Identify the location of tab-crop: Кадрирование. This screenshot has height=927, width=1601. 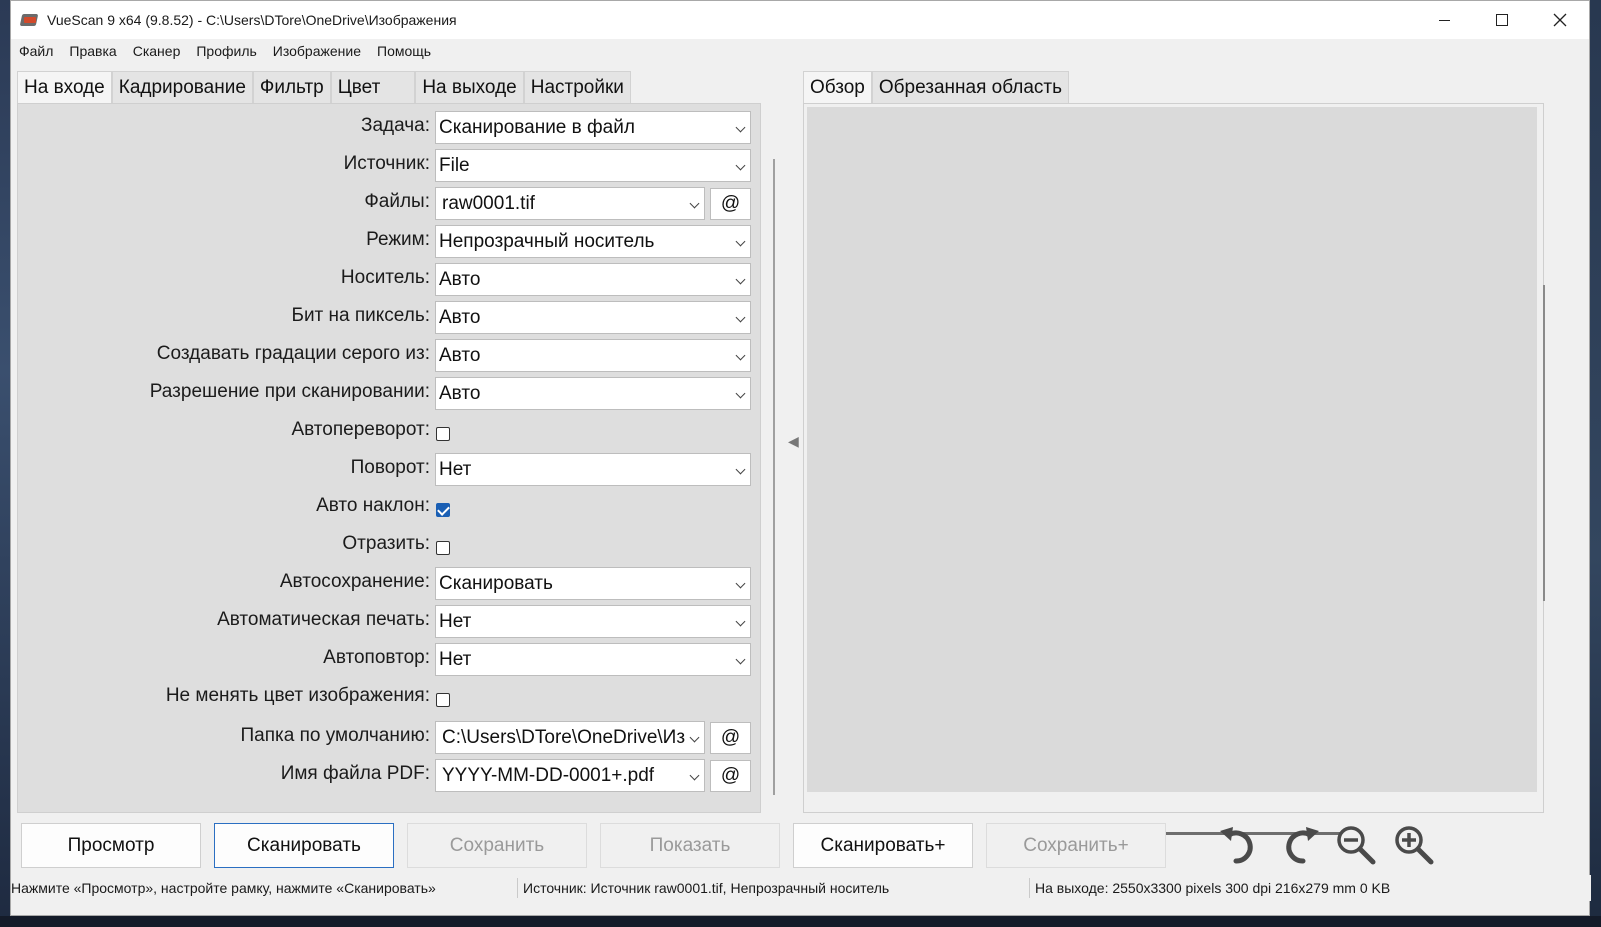
(182, 87).